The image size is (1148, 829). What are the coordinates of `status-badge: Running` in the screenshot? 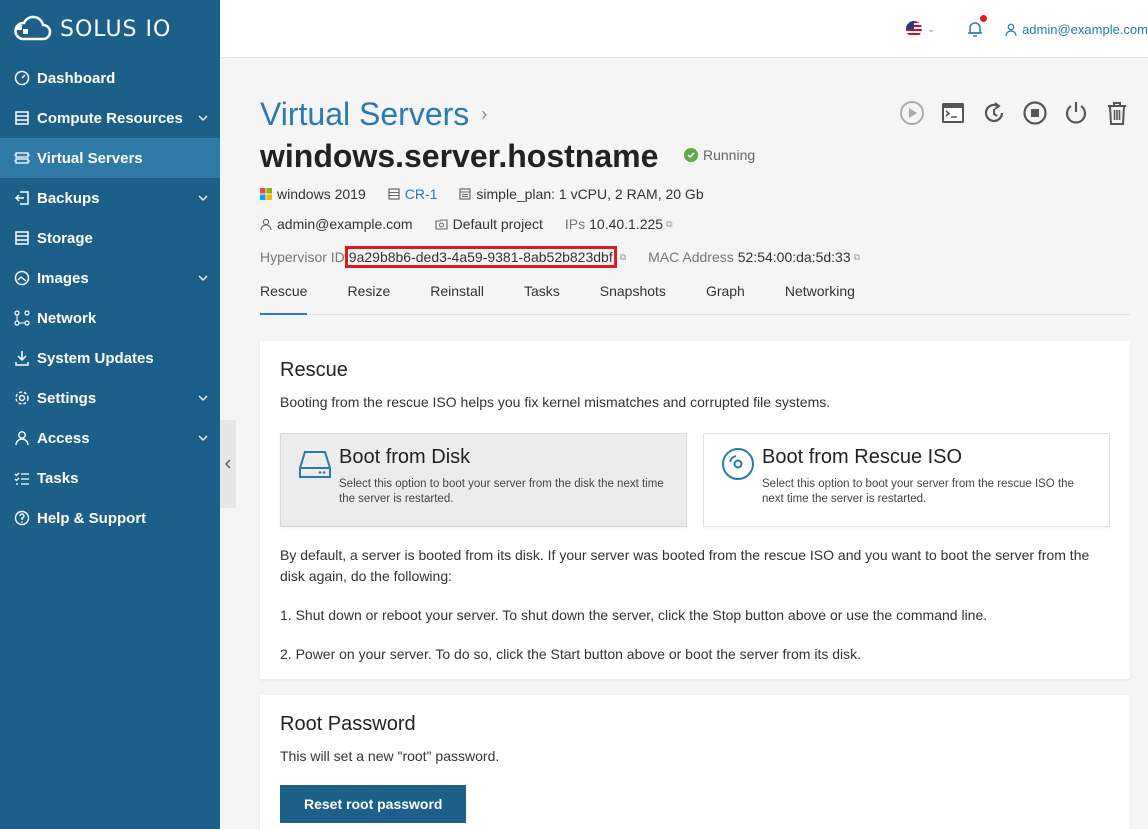 It's located at (719, 155).